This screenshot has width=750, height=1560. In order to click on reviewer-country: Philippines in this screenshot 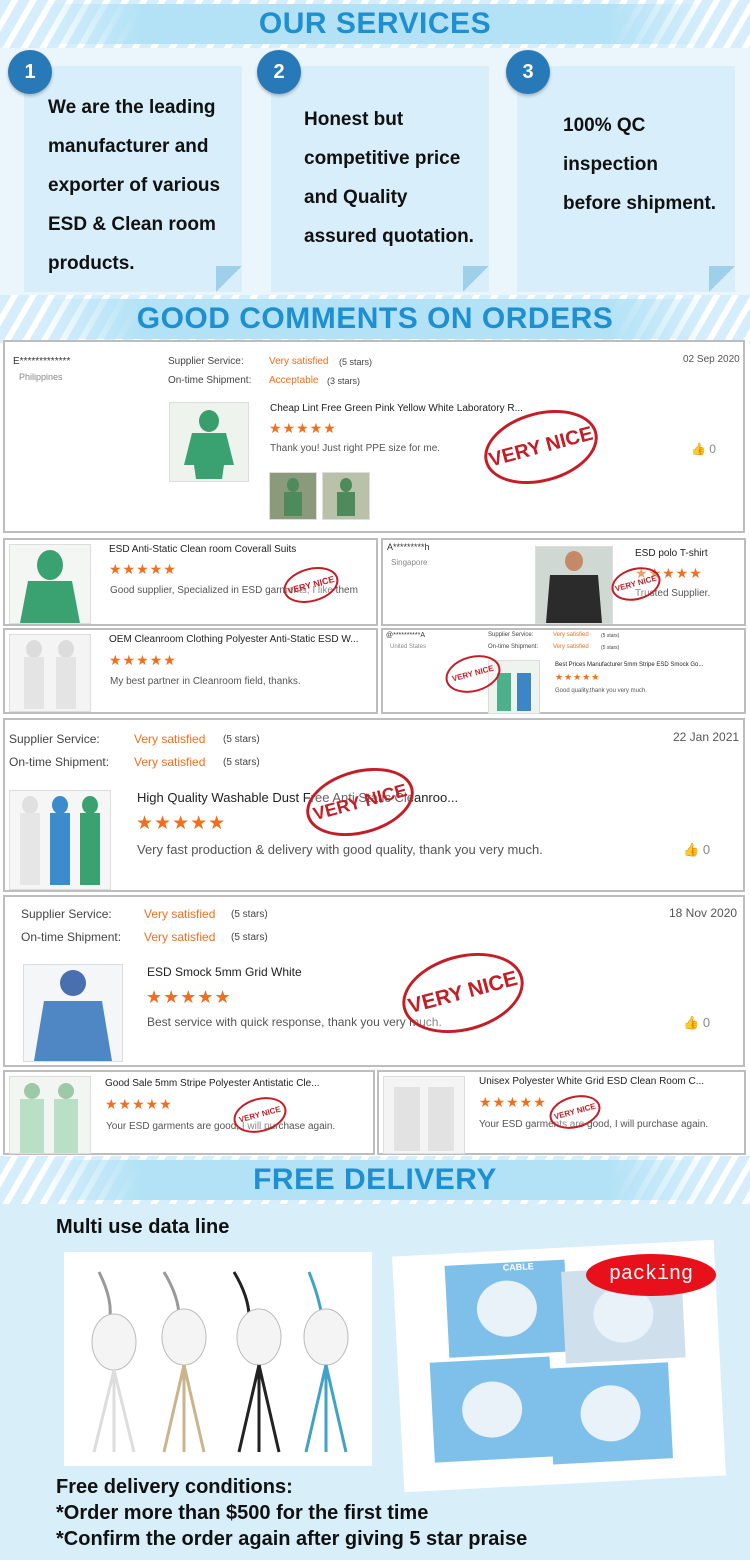, I will do `click(41, 377)`.